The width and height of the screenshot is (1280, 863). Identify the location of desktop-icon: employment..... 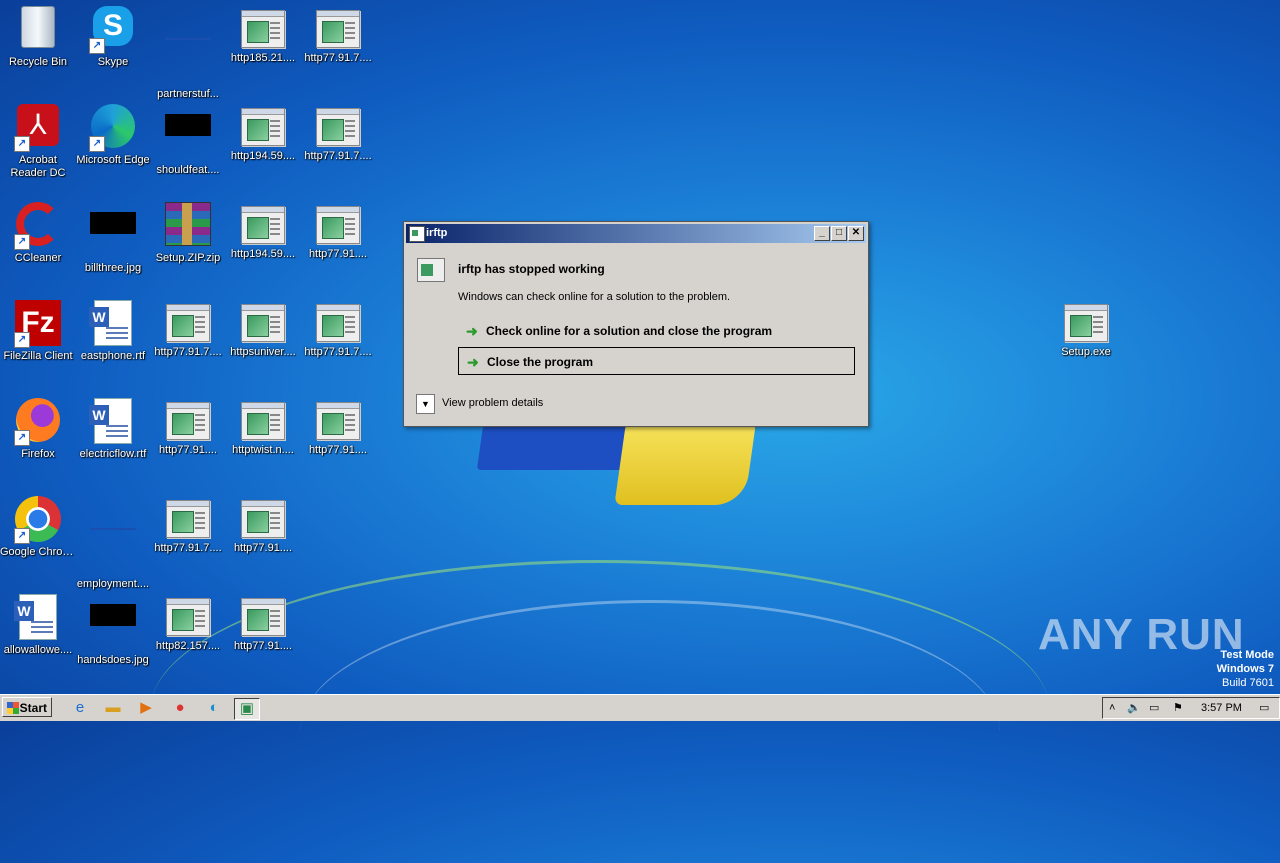
(113, 541).